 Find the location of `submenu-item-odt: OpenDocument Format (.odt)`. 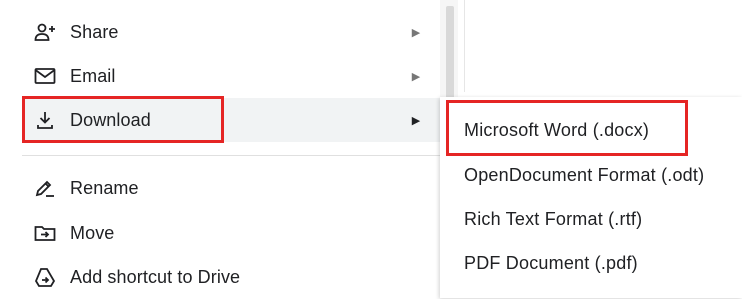

submenu-item-odt: OpenDocument Format (.odt) is located at coordinates (584, 175).